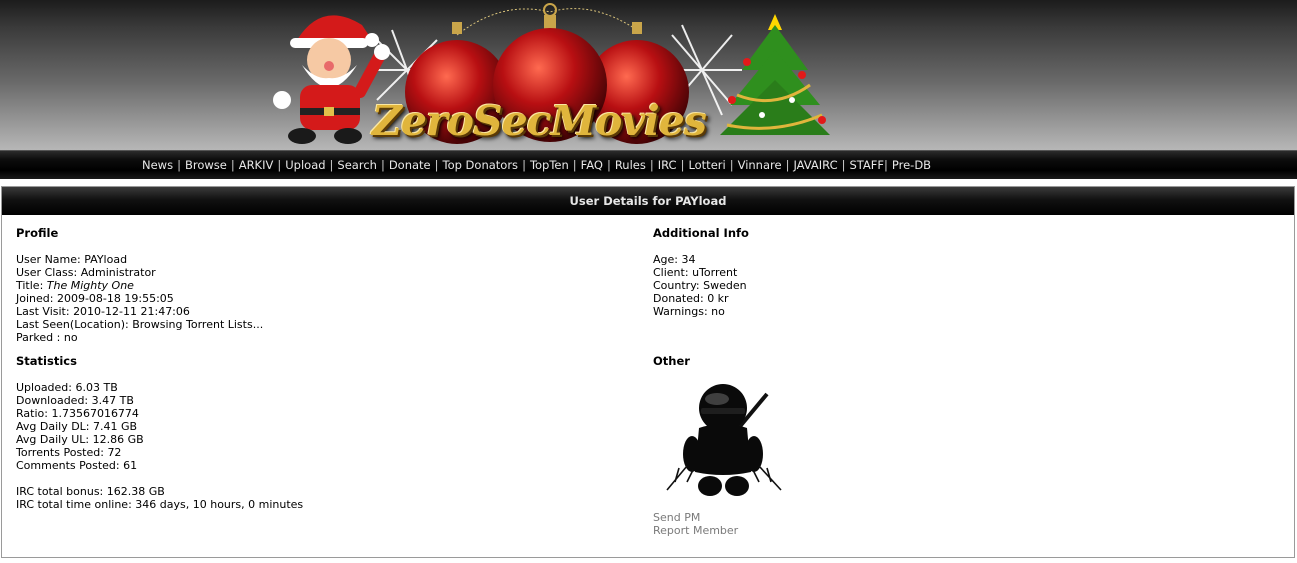 This screenshot has height=563, width=1297. What do you see at coordinates (866, 165) in the screenshot?
I see `nav-link-staff: STAFF` at bounding box center [866, 165].